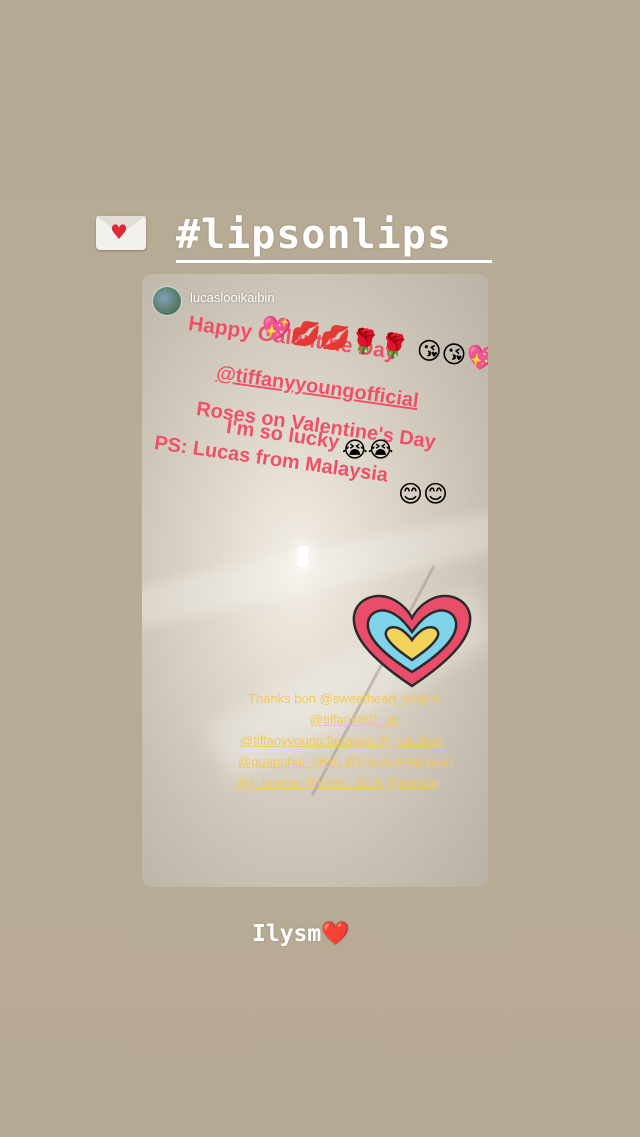 The width and height of the screenshot is (640, 1137). What do you see at coordinates (167, 301) in the screenshot?
I see `avatar` at bounding box center [167, 301].